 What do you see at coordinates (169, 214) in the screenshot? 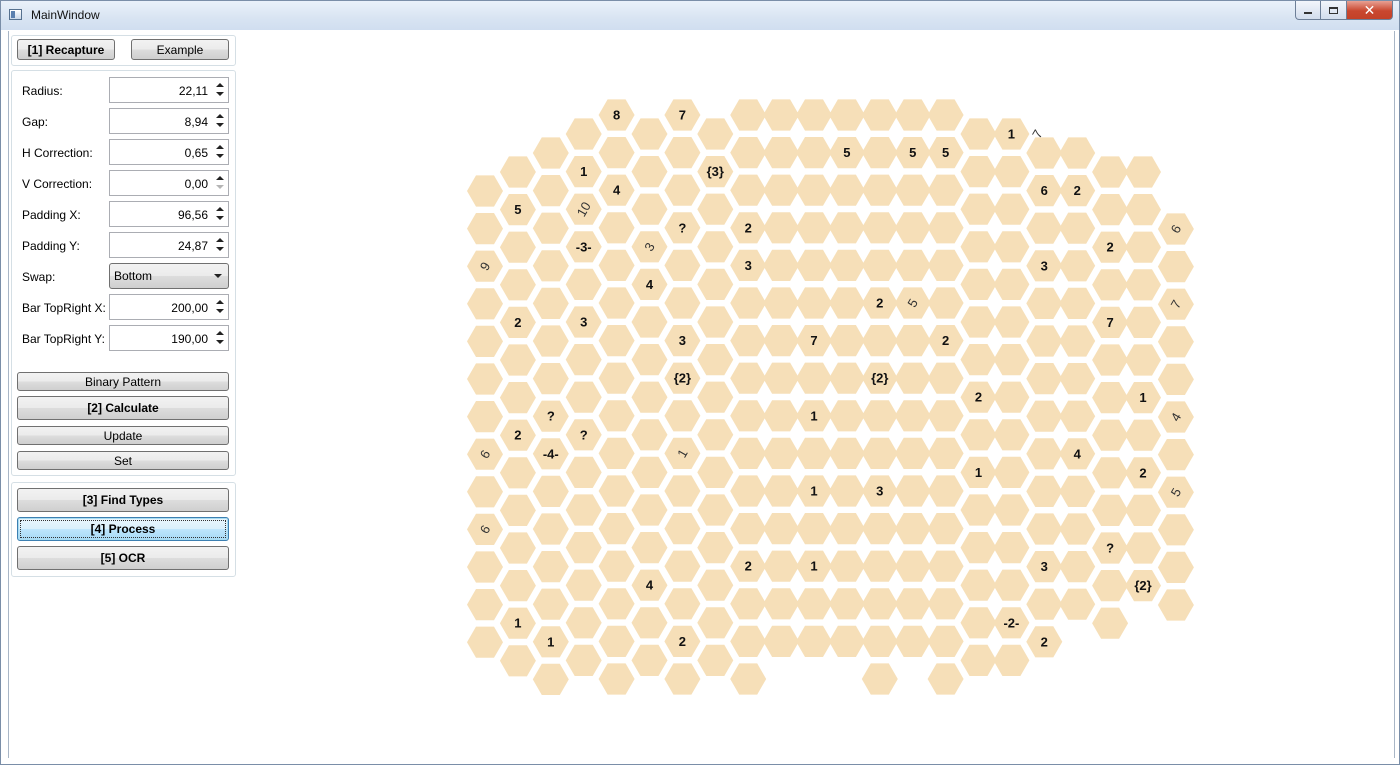
I see `padding-x-input: 96,56` at bounding box center [169, 214].